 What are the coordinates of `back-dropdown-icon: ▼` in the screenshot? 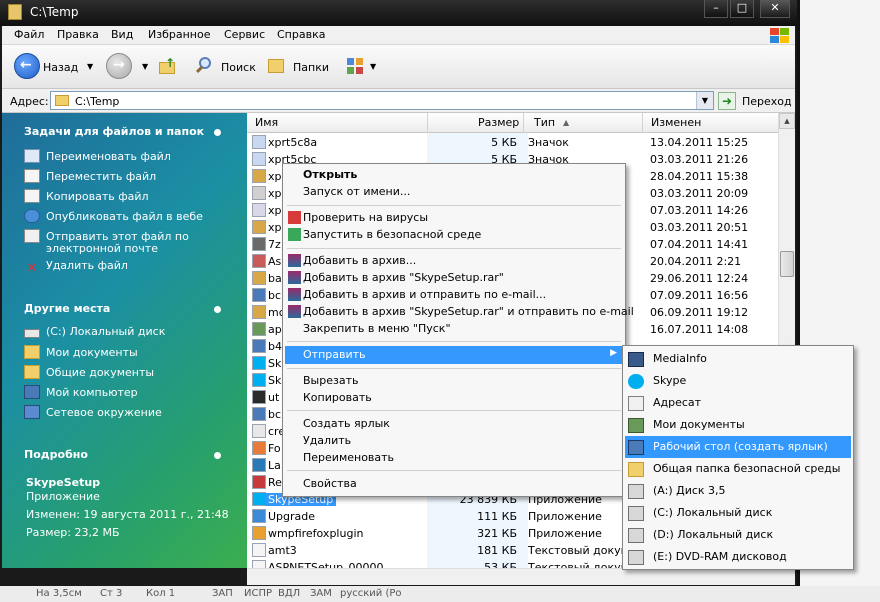 It's located at (90, 66).